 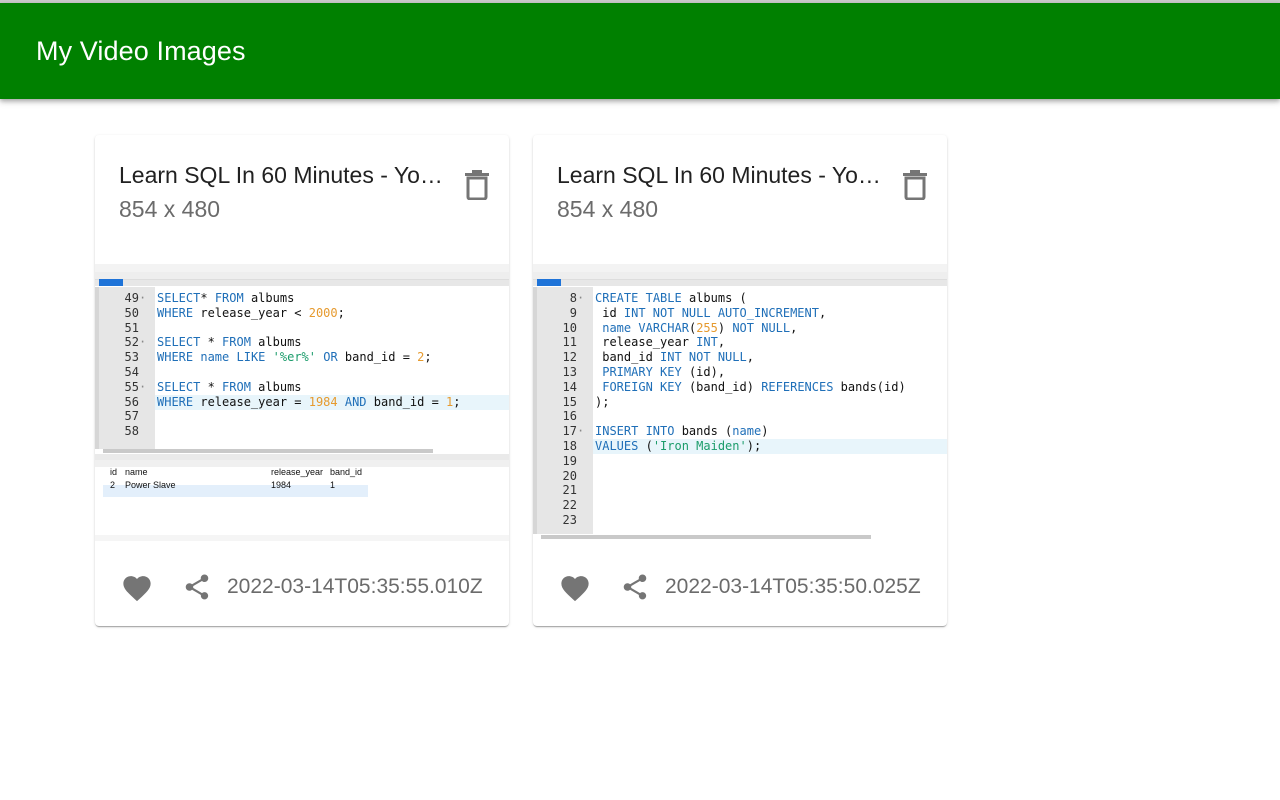 I want to click on thumb-line-number: 55, so click(x=131, y=386).